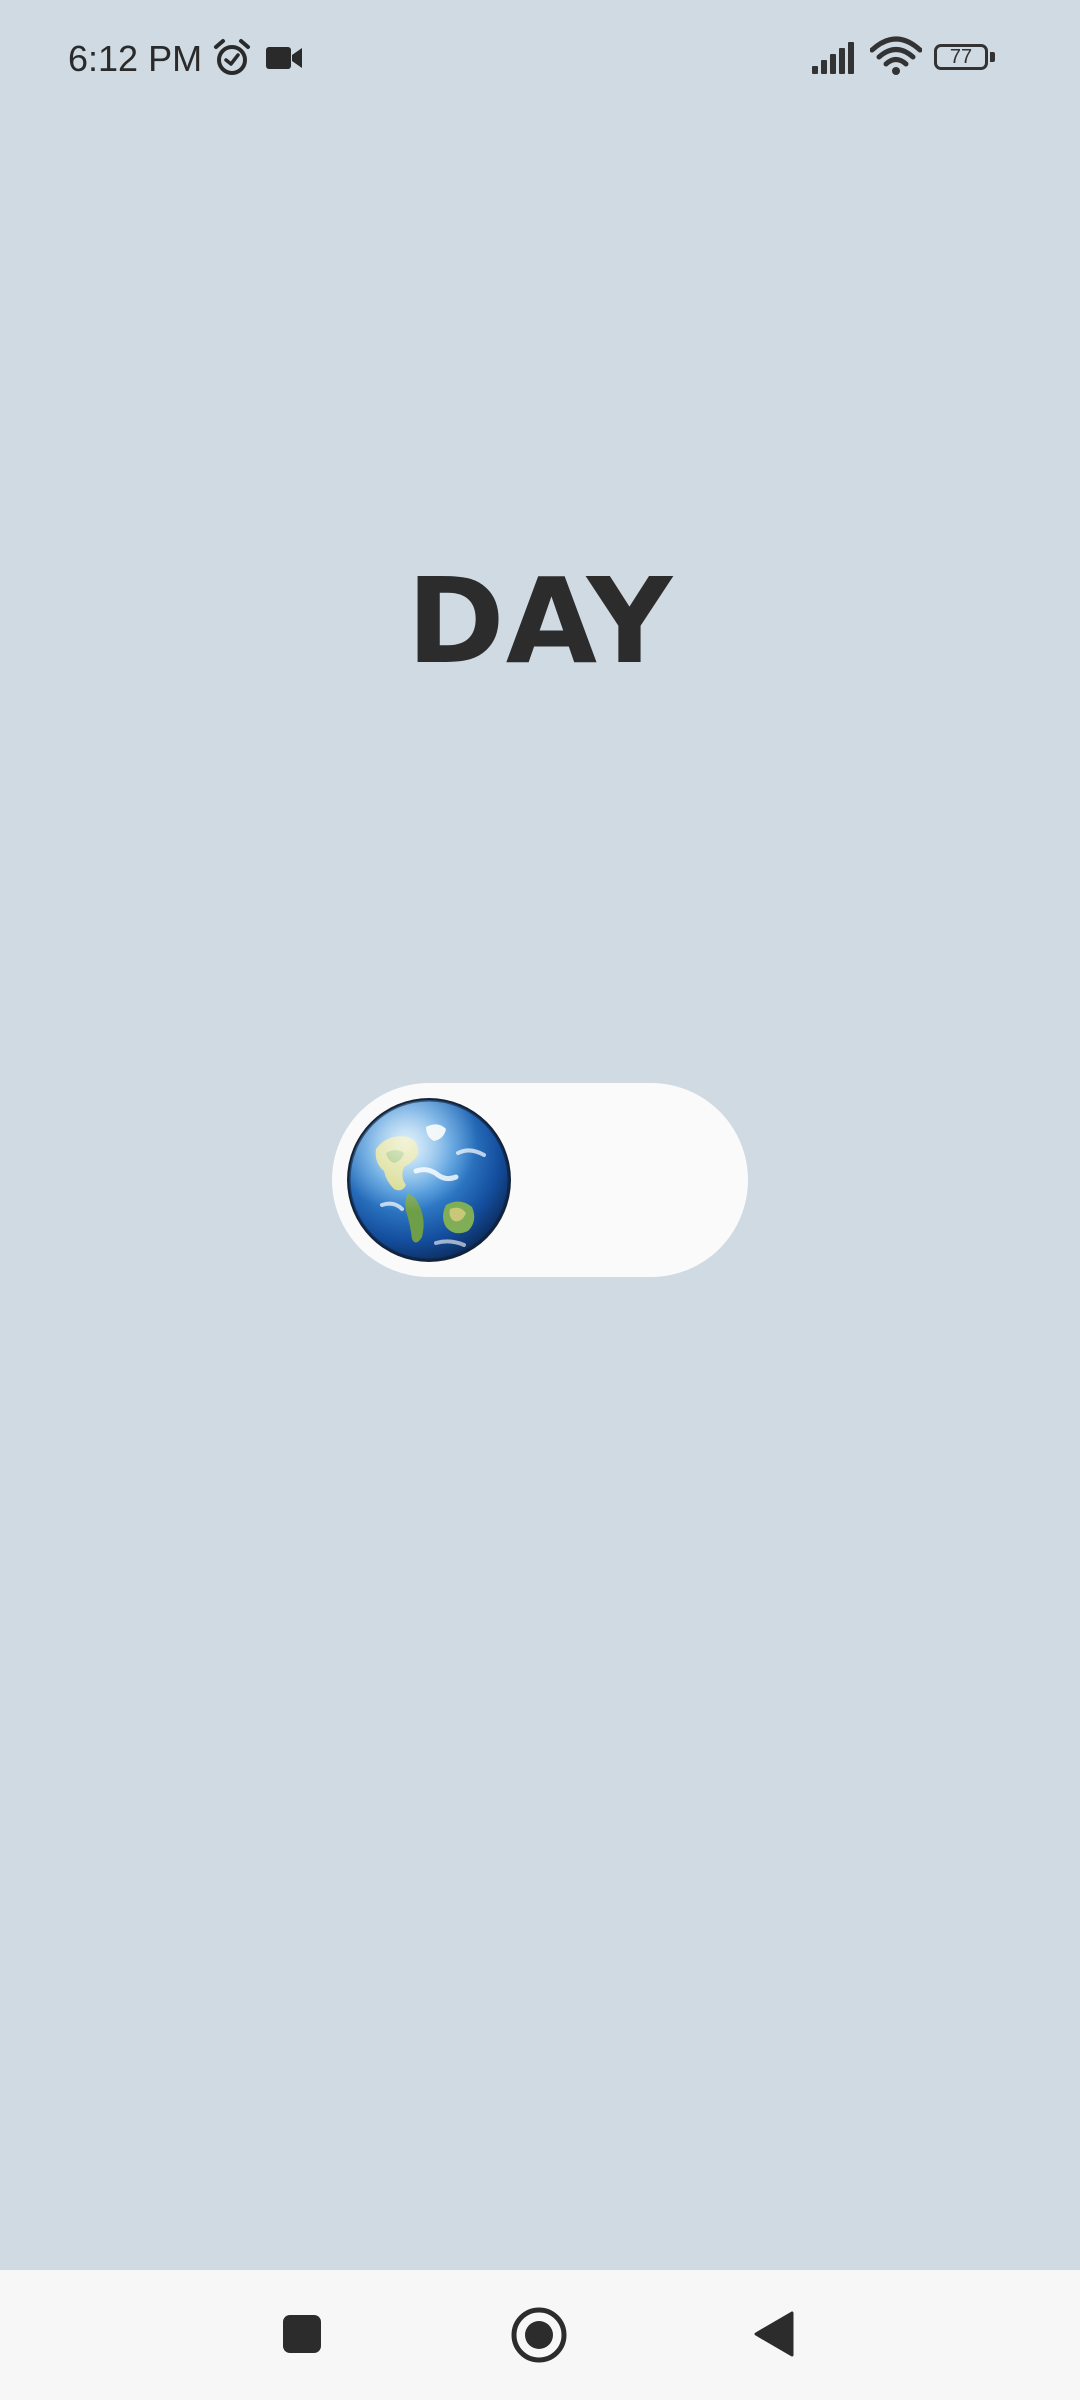 The width and height of the screenshot is (1080, 2400). What do you see at coordinates (232, 57) in the screenshot?
I see `alarm-icon` at bounding box center [232, 57].